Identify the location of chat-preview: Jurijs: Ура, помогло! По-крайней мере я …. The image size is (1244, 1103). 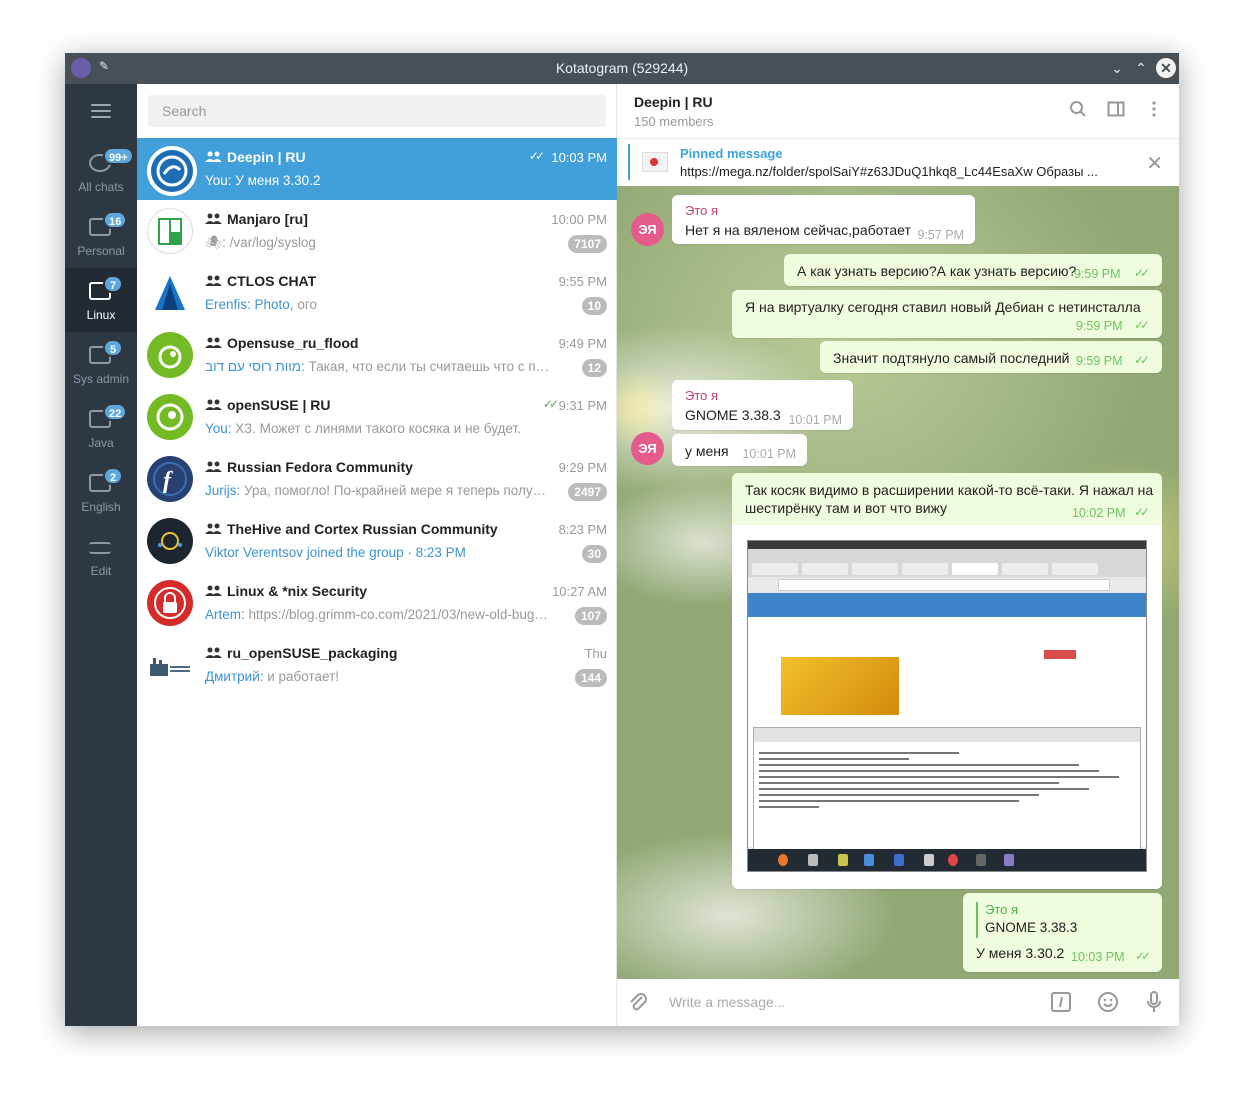
(377, 490).